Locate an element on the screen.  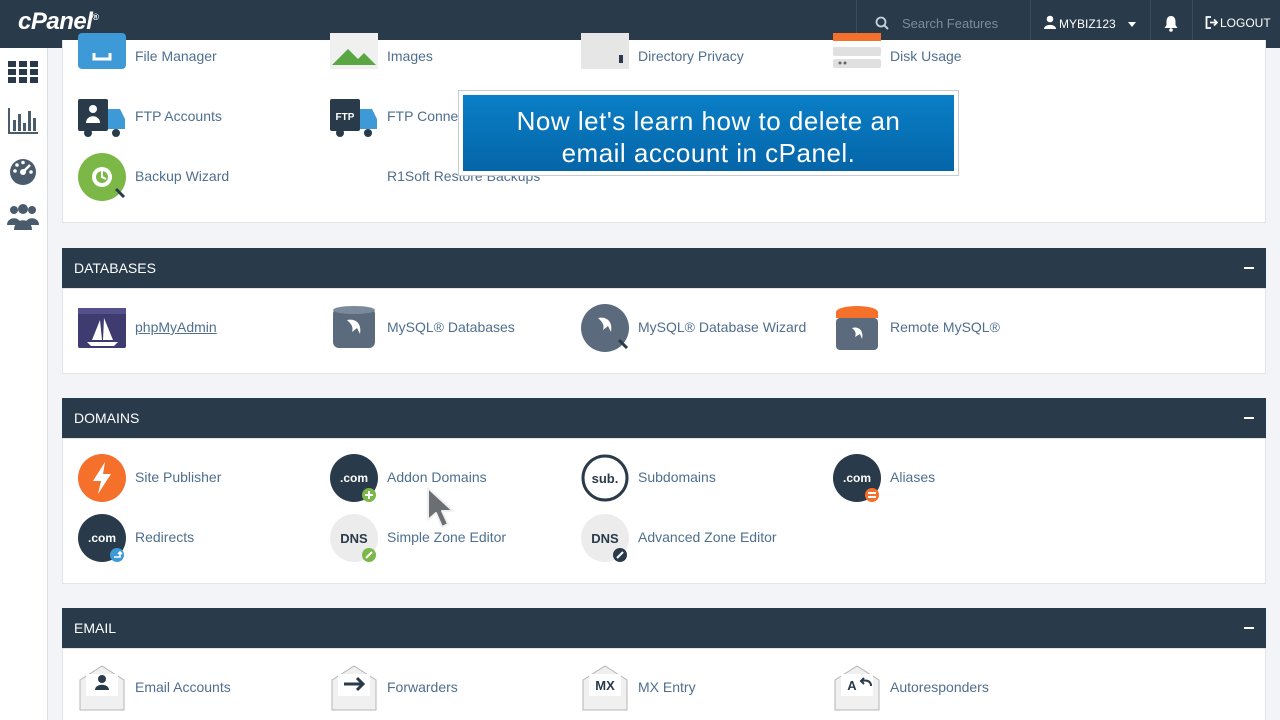
disk-usage-label: Disk Usage is located at coordinates (926, 56).